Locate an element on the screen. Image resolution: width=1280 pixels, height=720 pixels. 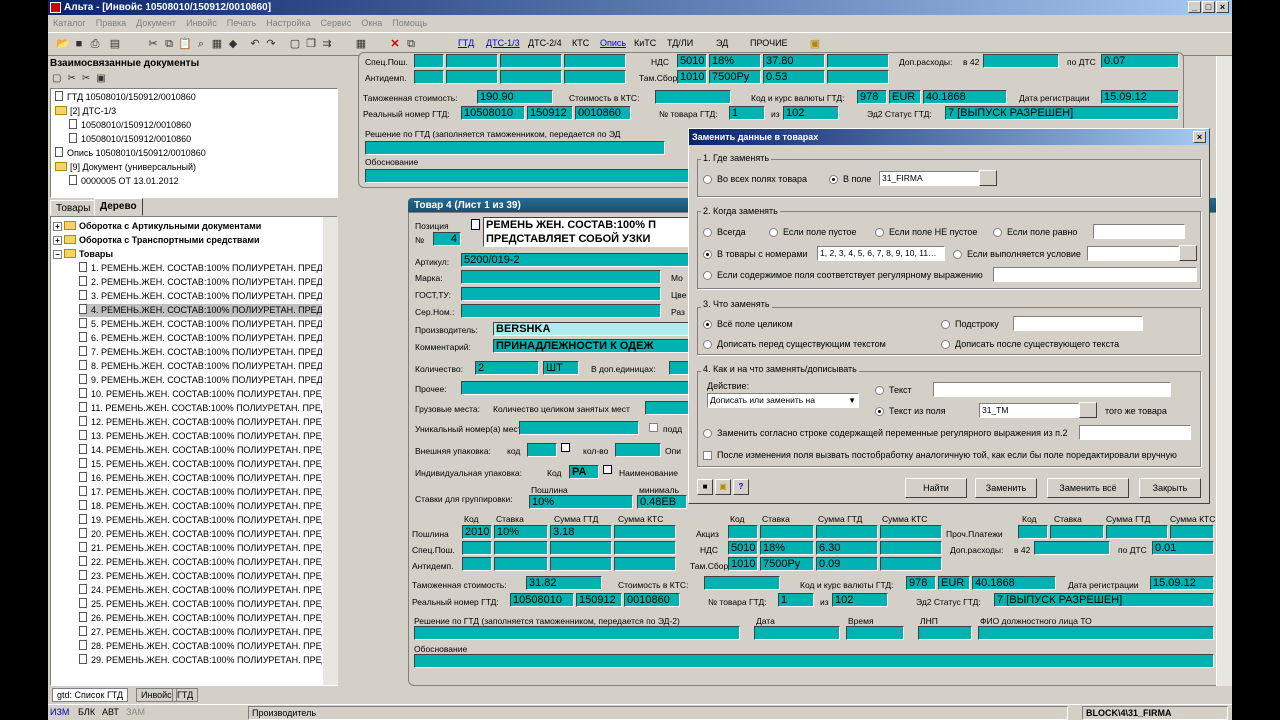
sernum-field is located at coordinates (561, 311).